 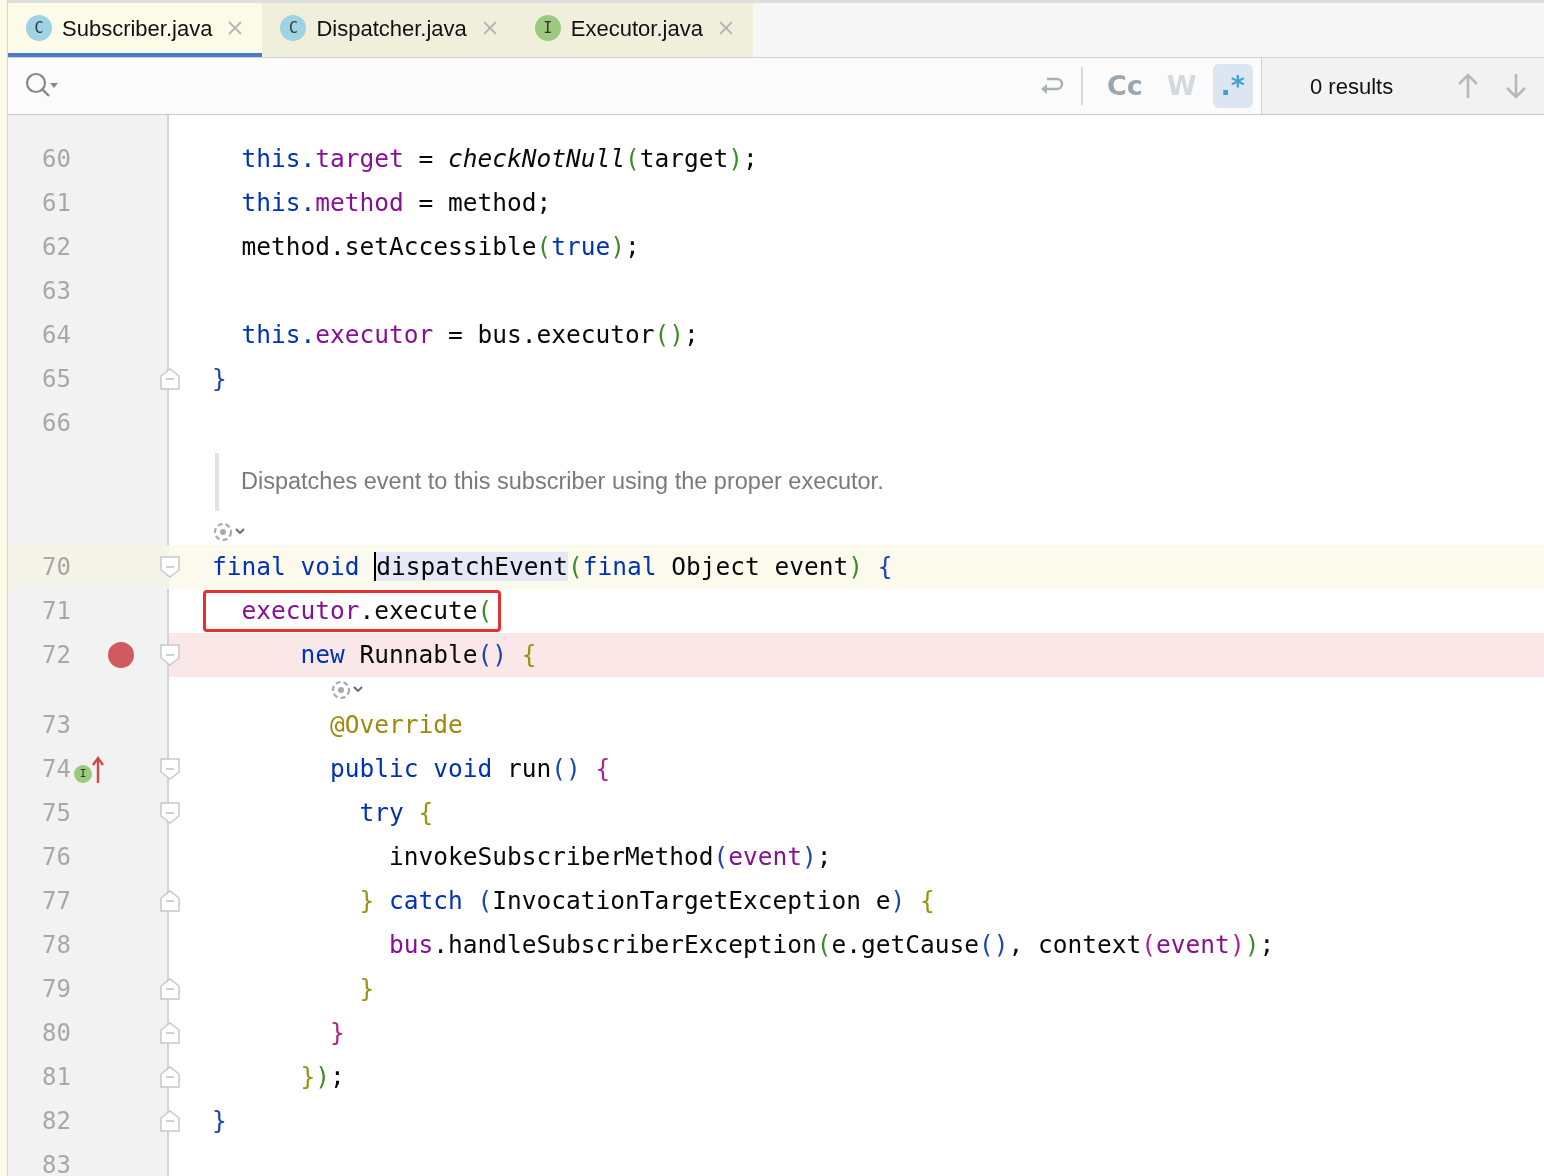 I want to click on file-type-icon: I, so click(x=547, y=28).